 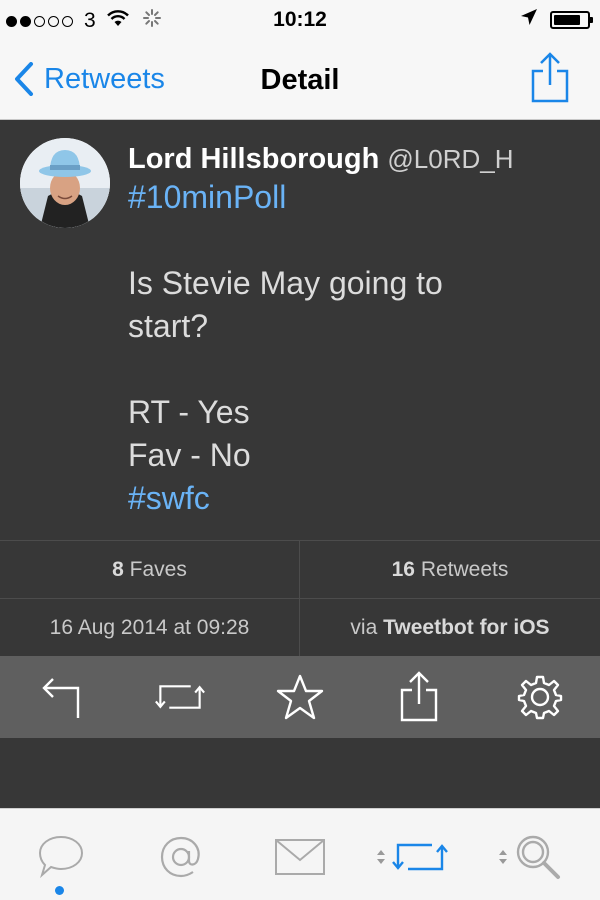 I want to click on active-tab-indicator, so click(x=59, y=890).